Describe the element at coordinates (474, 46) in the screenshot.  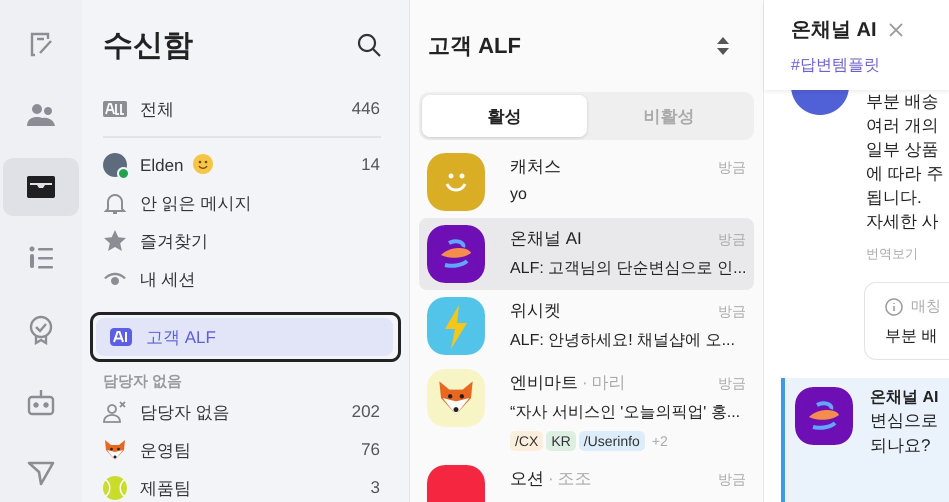
I see `list-title: 고객 ALF` at that location.